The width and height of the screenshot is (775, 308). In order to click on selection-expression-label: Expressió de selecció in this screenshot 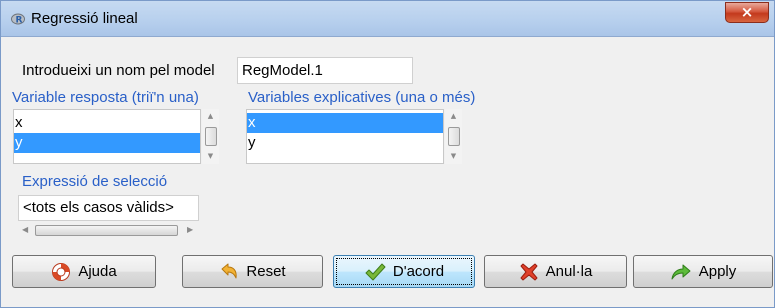, I will do `click(95, 181)`.